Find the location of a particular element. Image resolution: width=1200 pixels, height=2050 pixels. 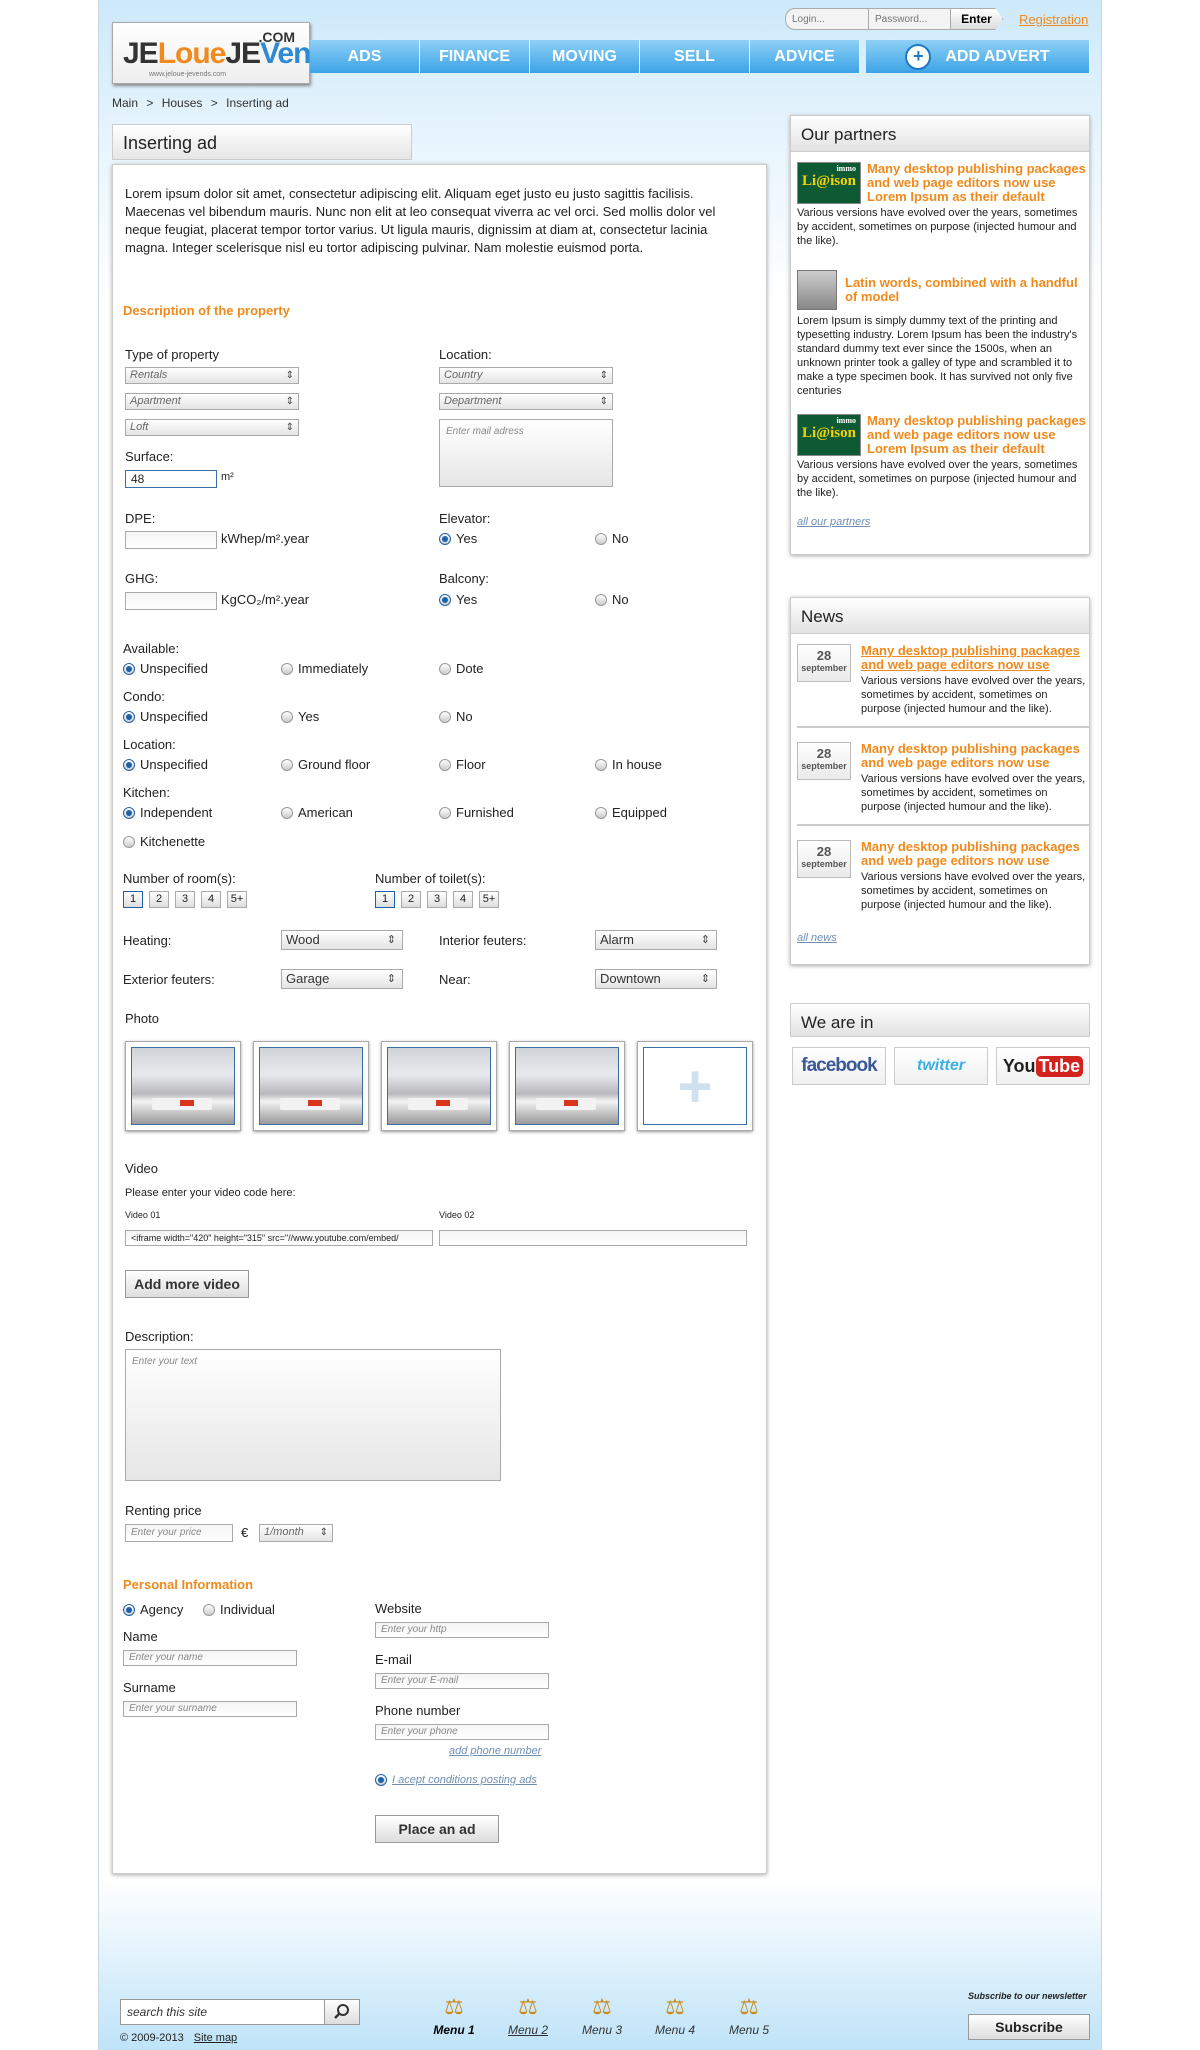

period-select: 1/month is located at coordinates (296, 1533).